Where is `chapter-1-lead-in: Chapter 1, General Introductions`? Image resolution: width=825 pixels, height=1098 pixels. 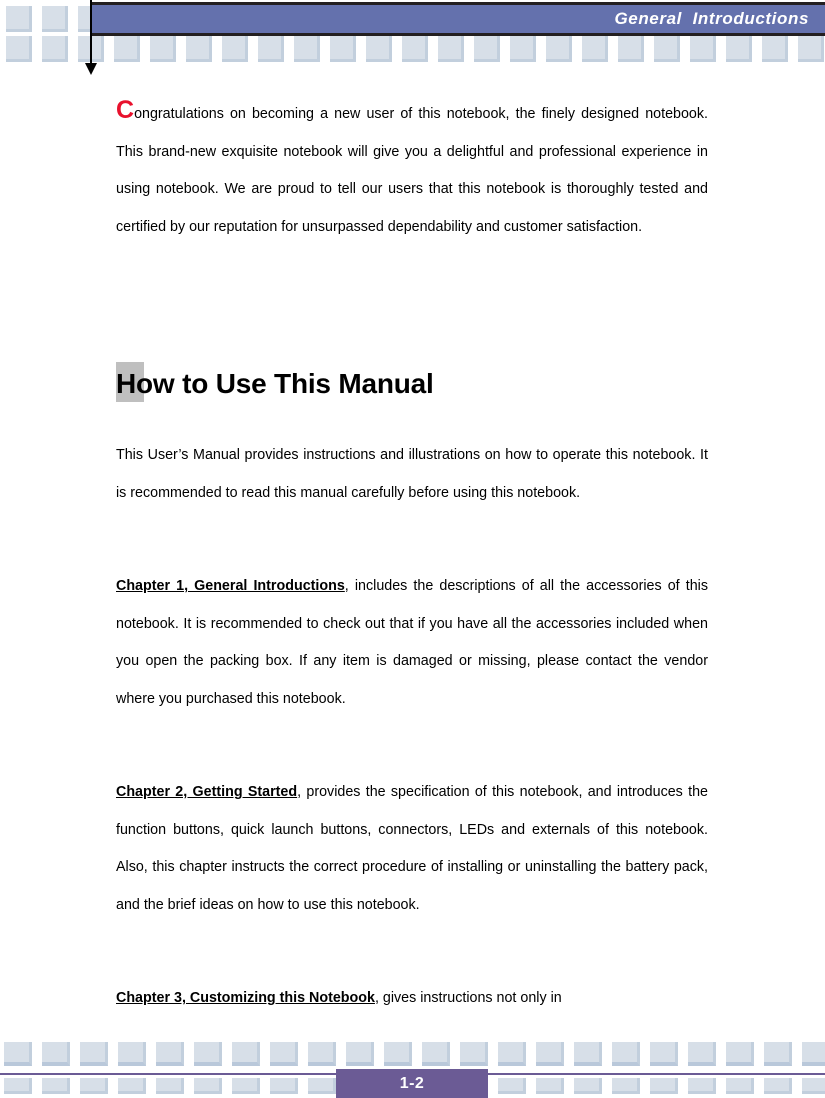 chapter-1-lead-in: Chapter 1, General Introductions is located at coordinates (230, 586).